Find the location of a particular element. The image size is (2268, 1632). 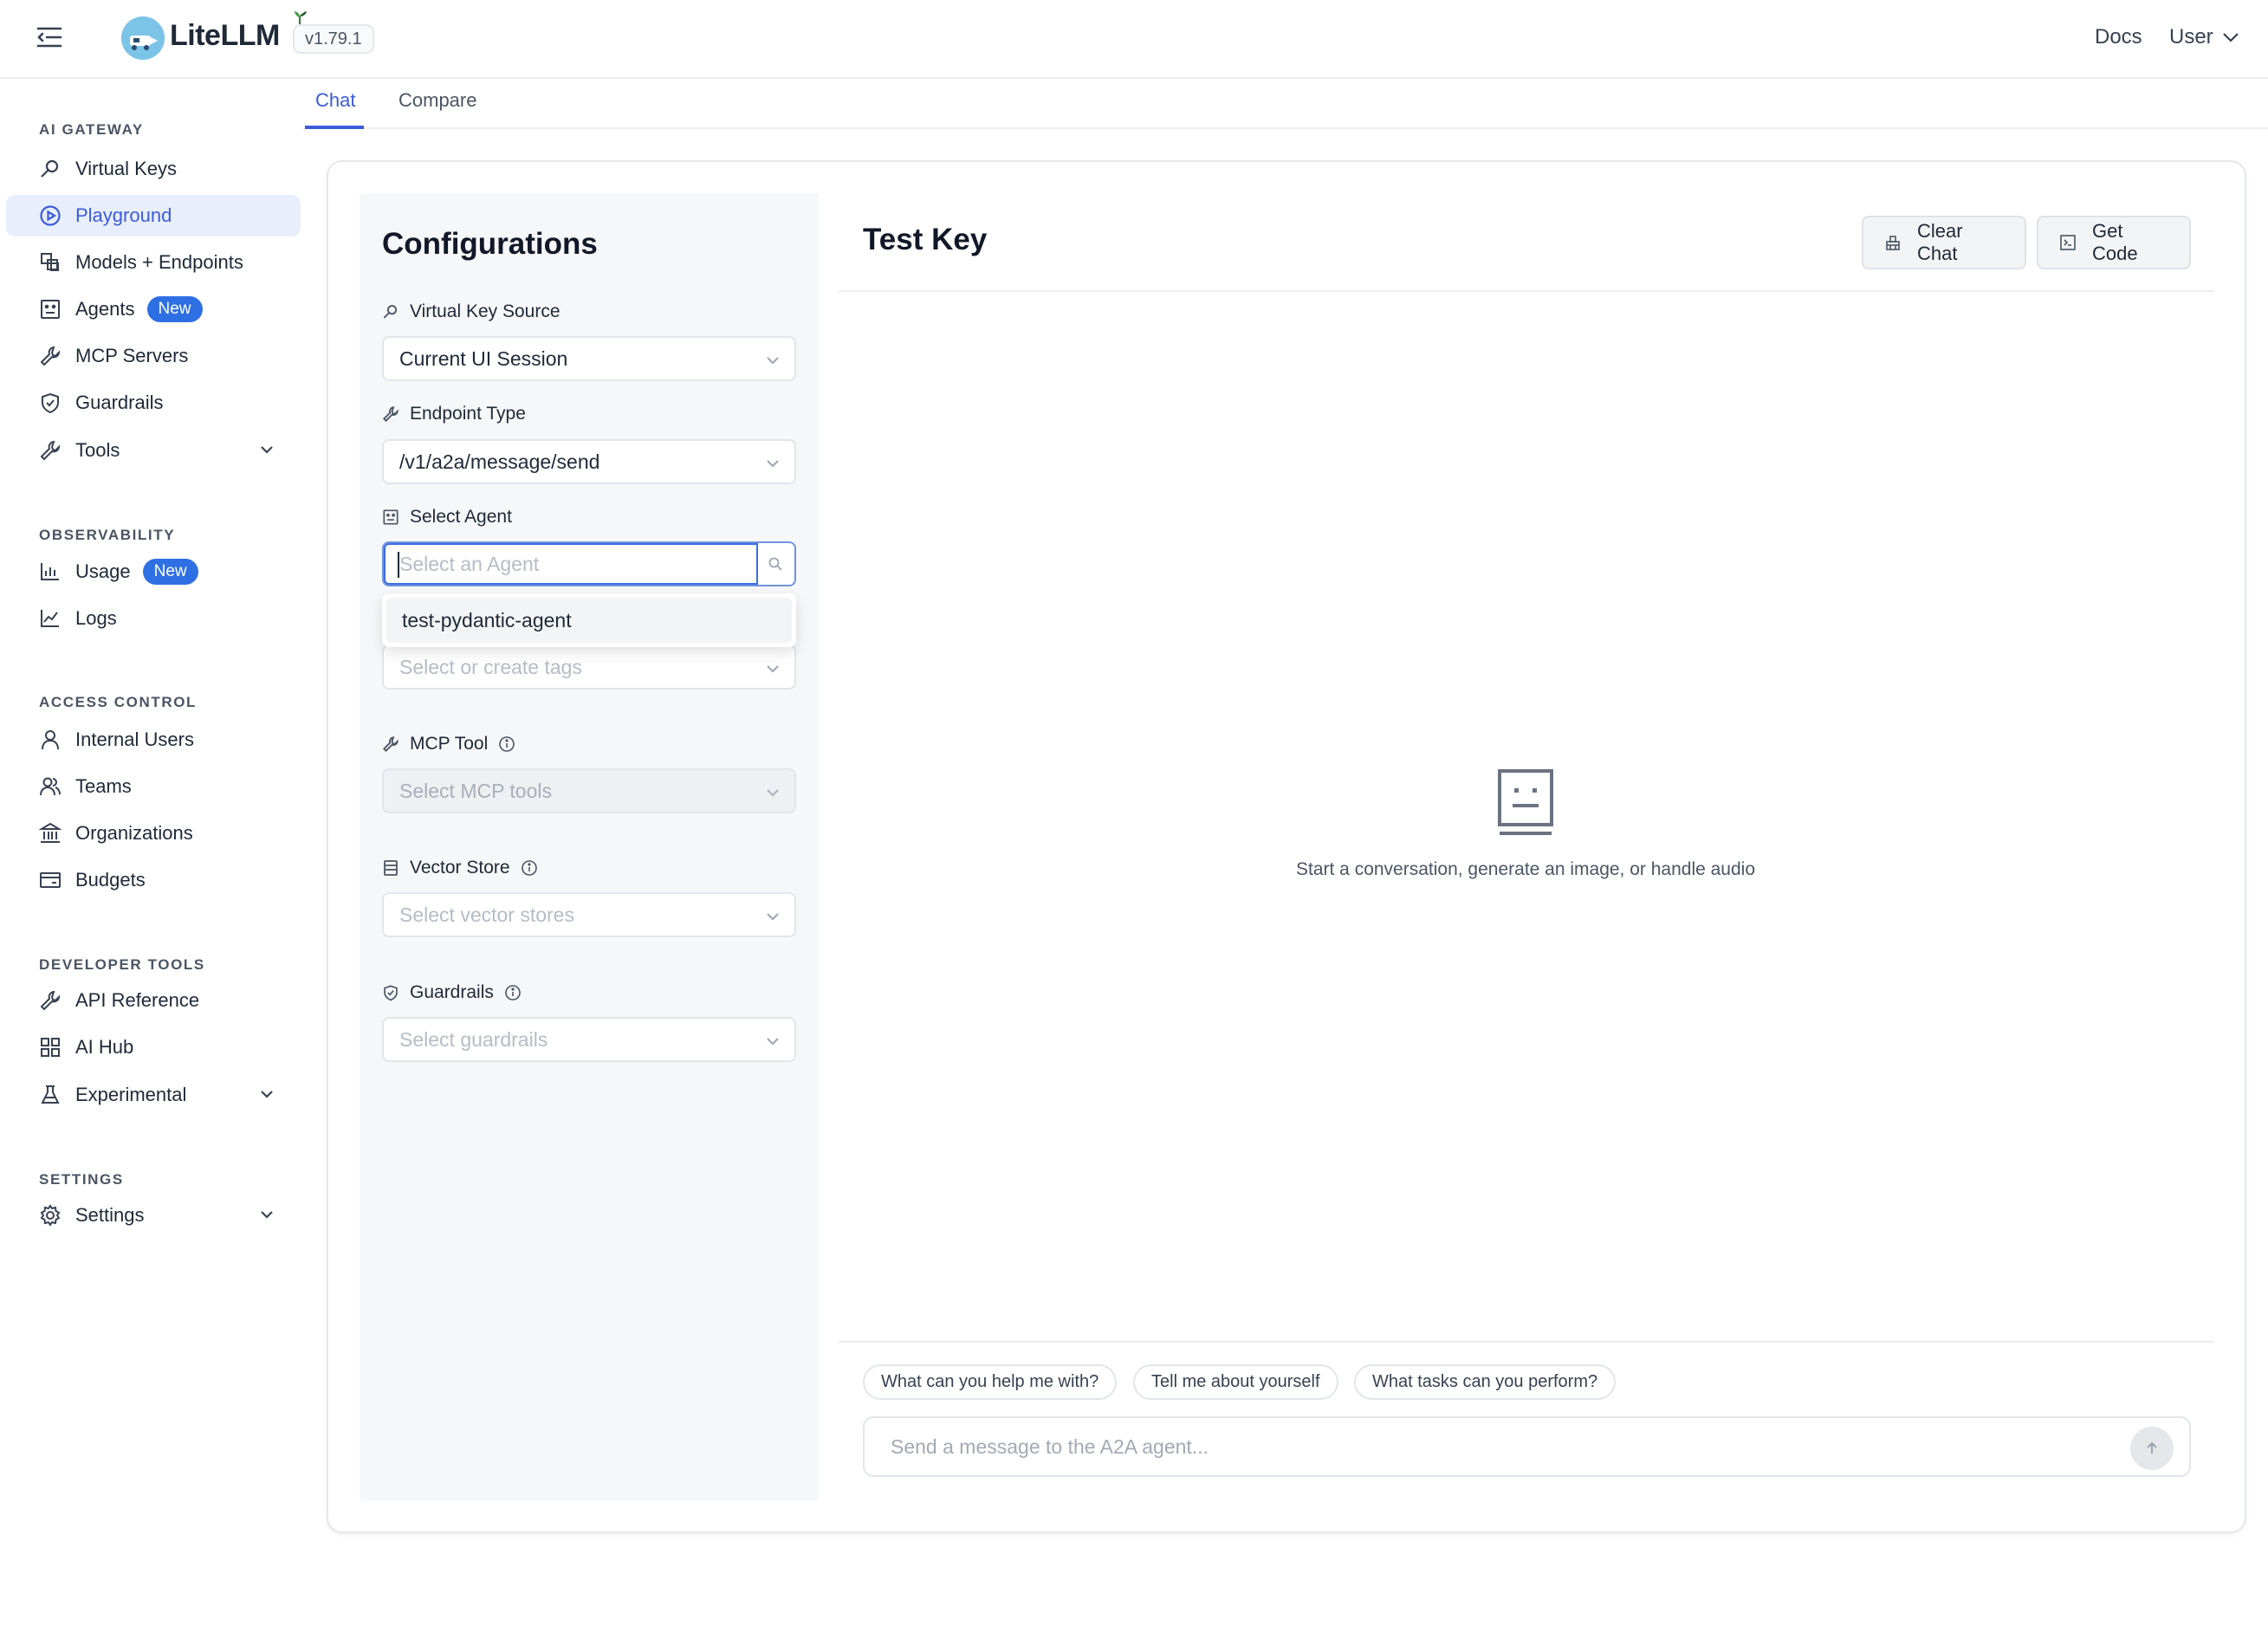

sidebar-item-experimental: Experimental is located at coordinates (153, 1095).